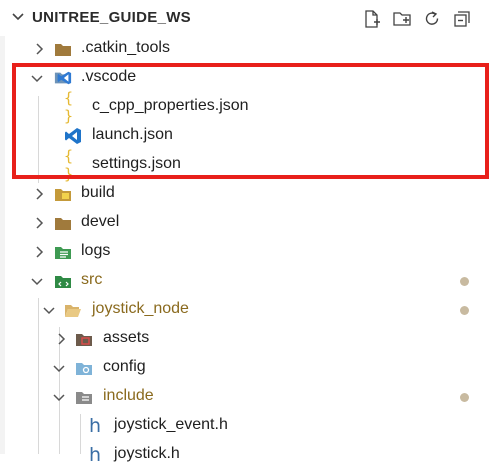  Describe the element at coordinates (372, 19) in the screenshot. I see `new-file-icon` at that location.